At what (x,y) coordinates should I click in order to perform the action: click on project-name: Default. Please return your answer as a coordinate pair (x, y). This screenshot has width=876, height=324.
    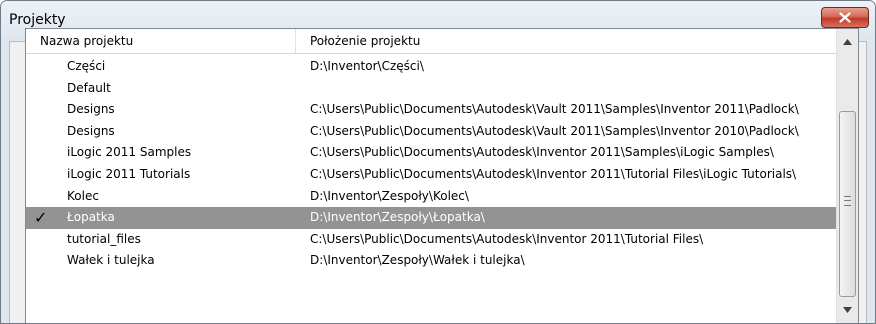
    Looking at the image, I should click on (89, 87).